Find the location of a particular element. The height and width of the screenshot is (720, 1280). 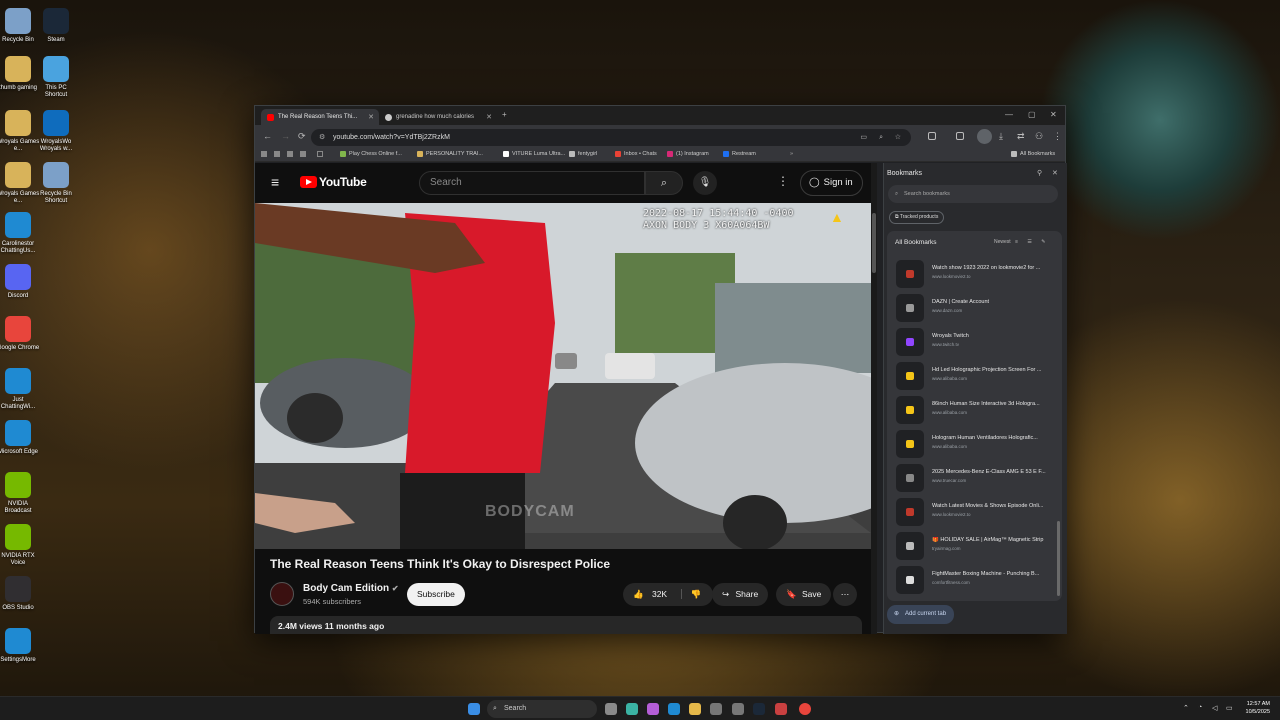

tray-overflow-icon: ⌃ is located at coordinates (1186, 708).